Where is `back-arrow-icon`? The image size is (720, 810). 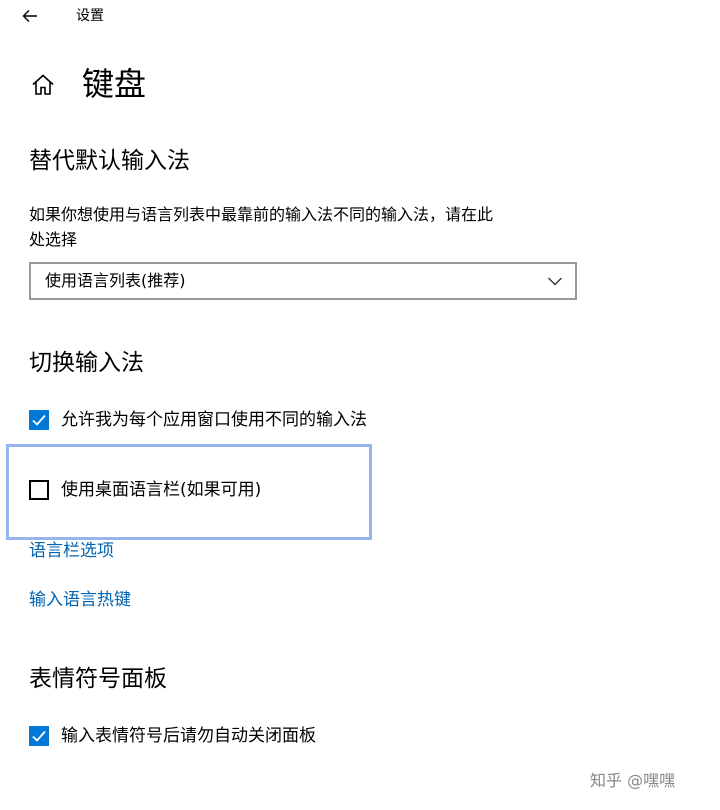 back-arrow-icon is located at coordinates (29, 16).